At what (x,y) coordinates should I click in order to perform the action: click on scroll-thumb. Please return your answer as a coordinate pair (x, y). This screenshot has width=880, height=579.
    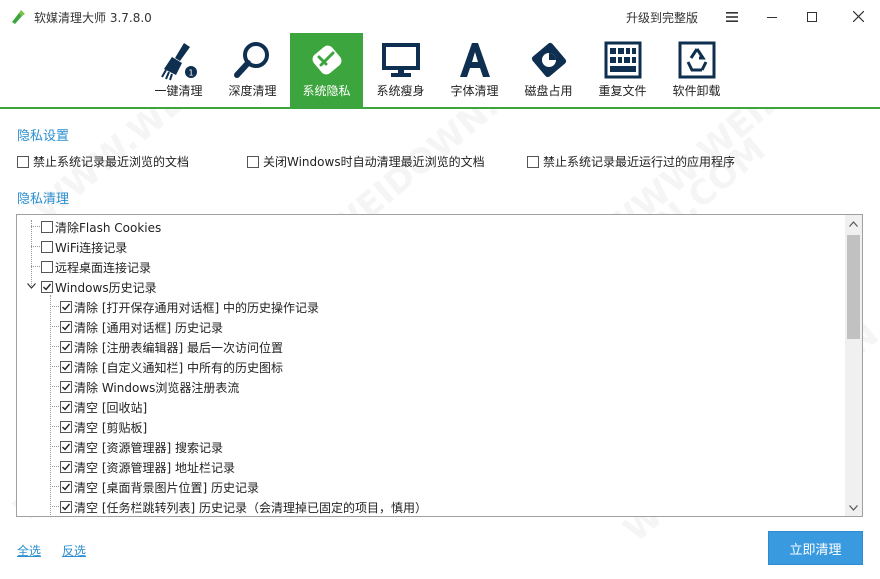
    Looking at the image, I should click on (853, 287).